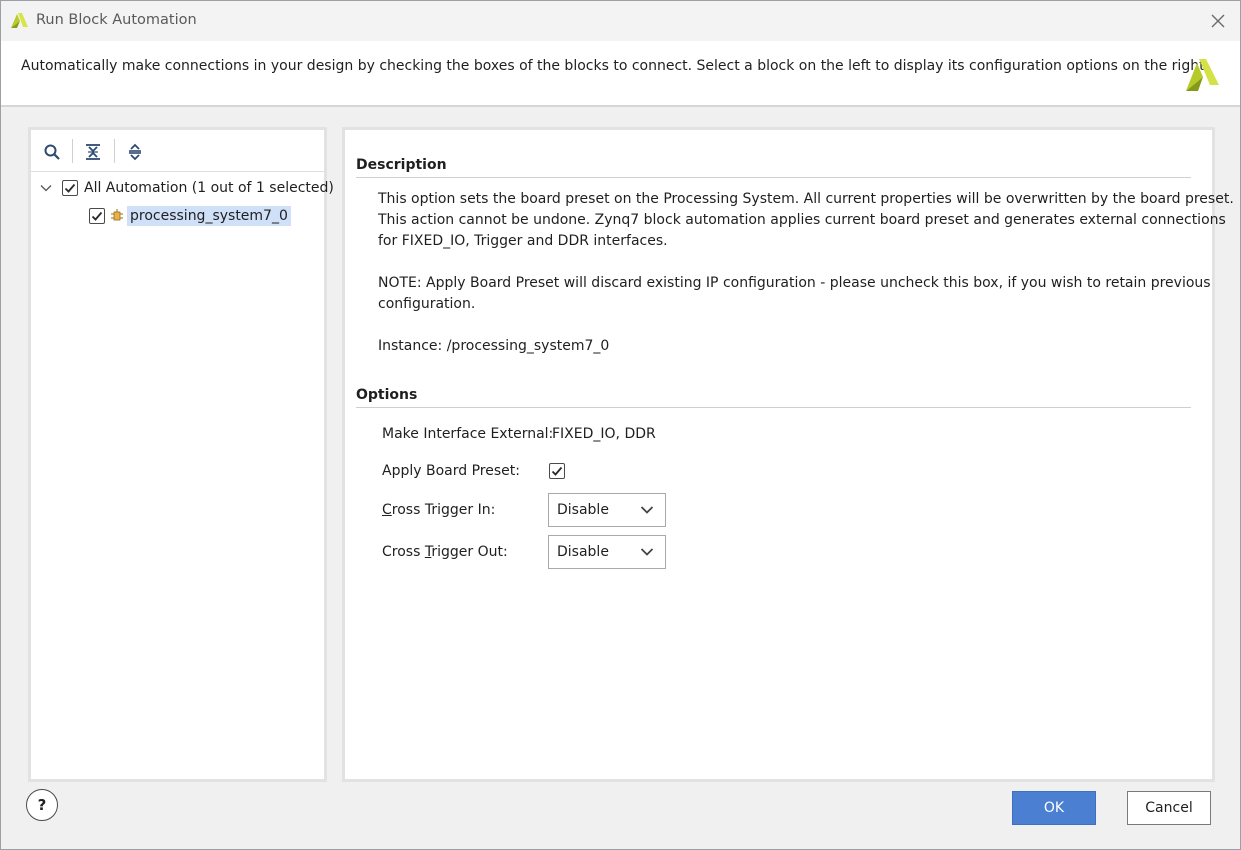  I want to click on tree-item-processing-system: processing_system7_0, so click(190, 216).